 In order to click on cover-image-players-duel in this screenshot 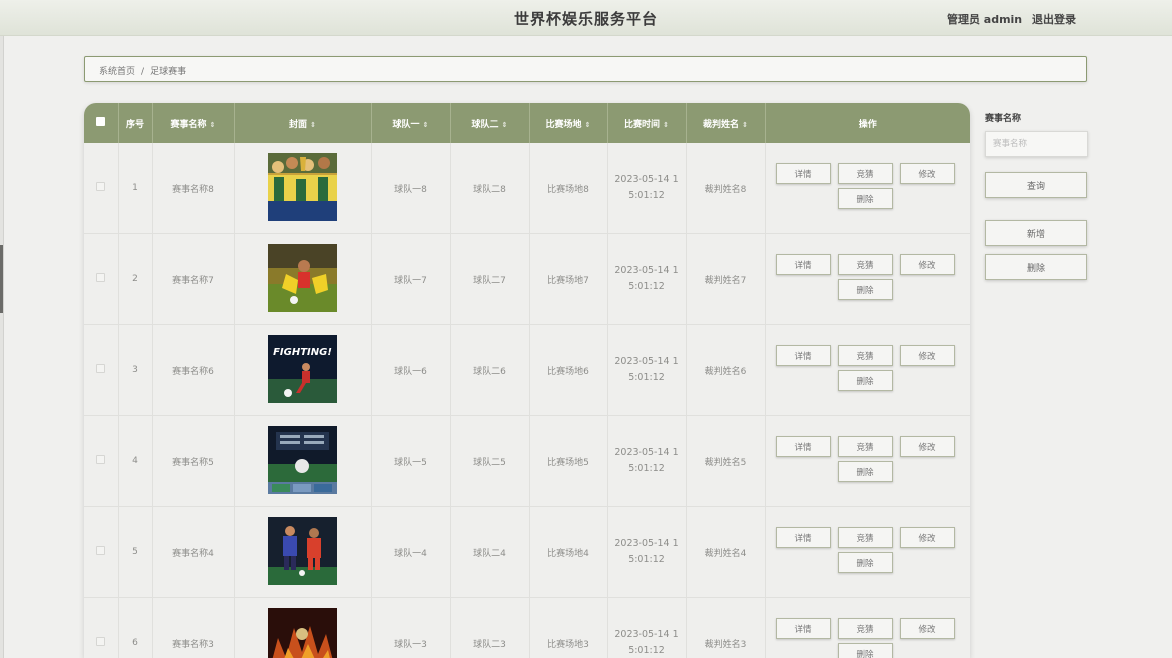, I will do `click(302, 550)`.